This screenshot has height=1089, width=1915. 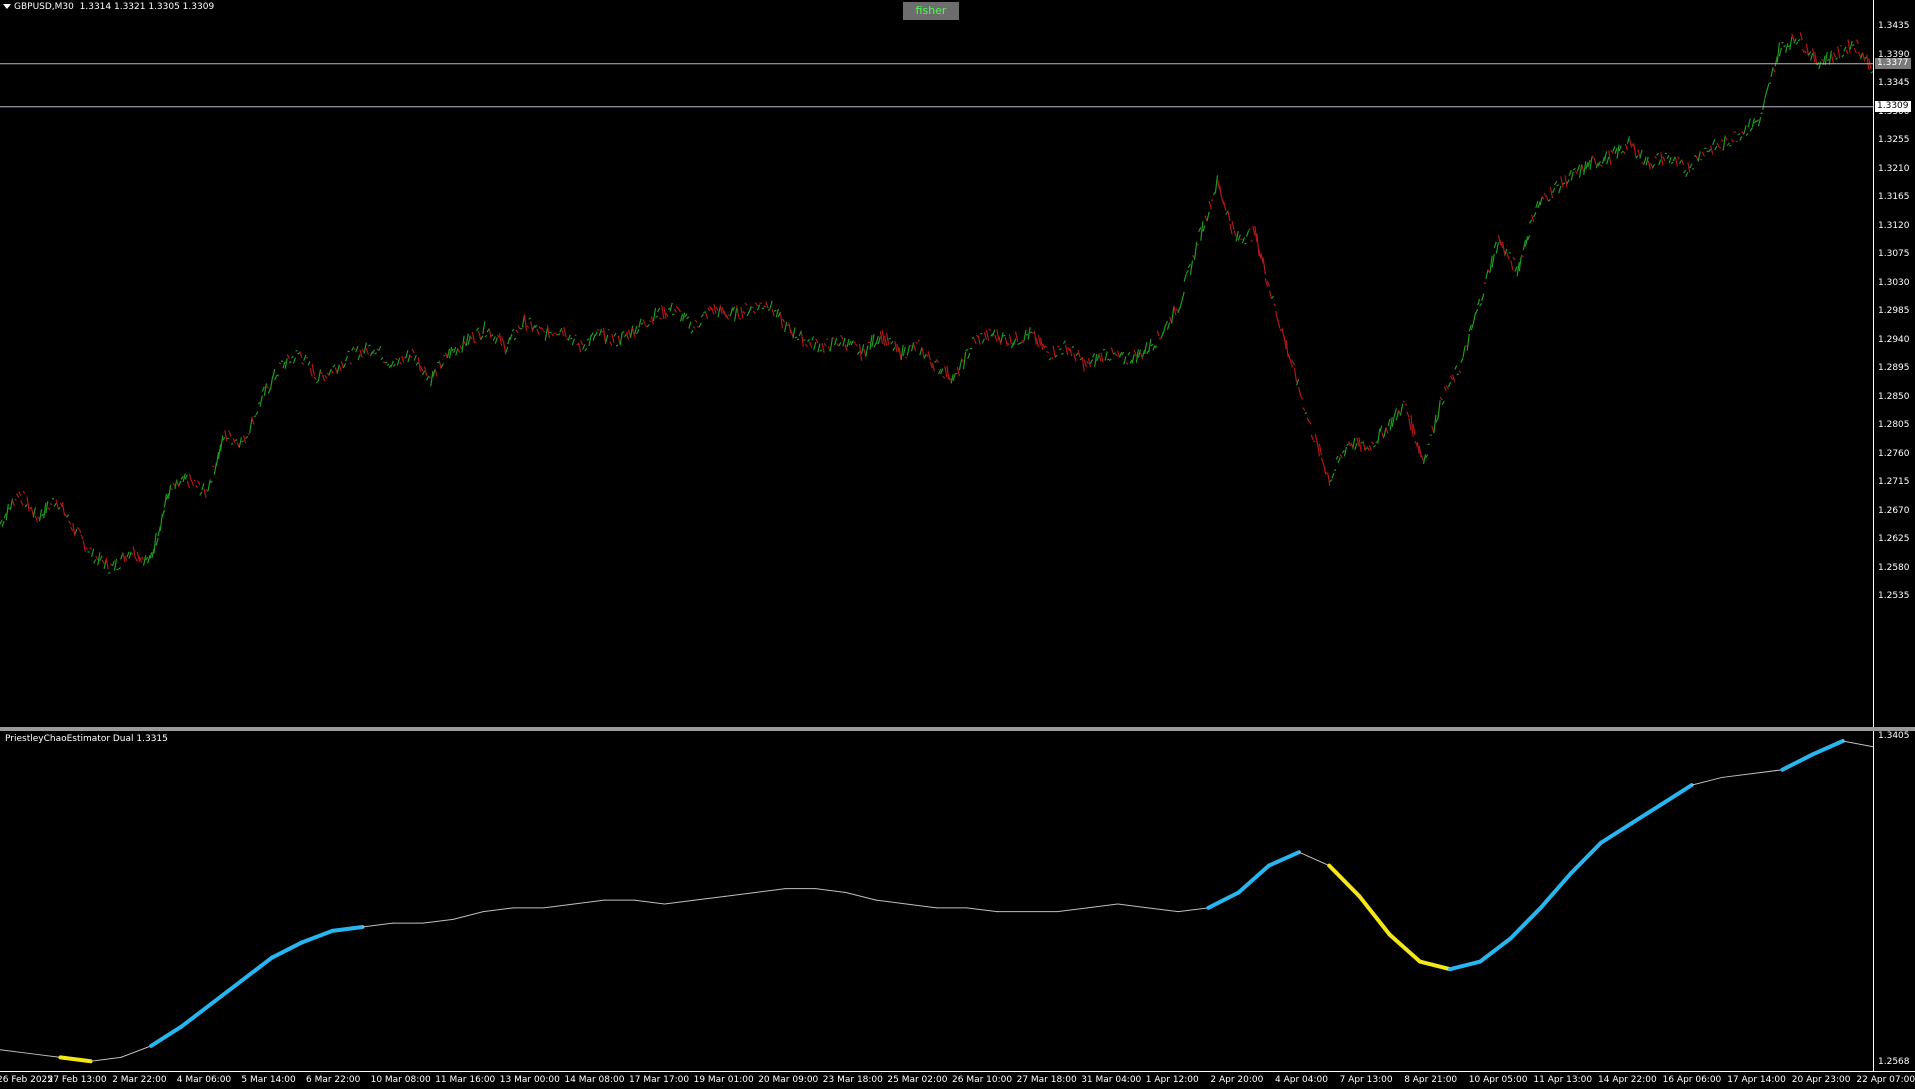 What do you see at coordinates (1894, 511) in the screenshot?
I see `price-tick-label: 1.2670` at bounding box center [1894, 511].